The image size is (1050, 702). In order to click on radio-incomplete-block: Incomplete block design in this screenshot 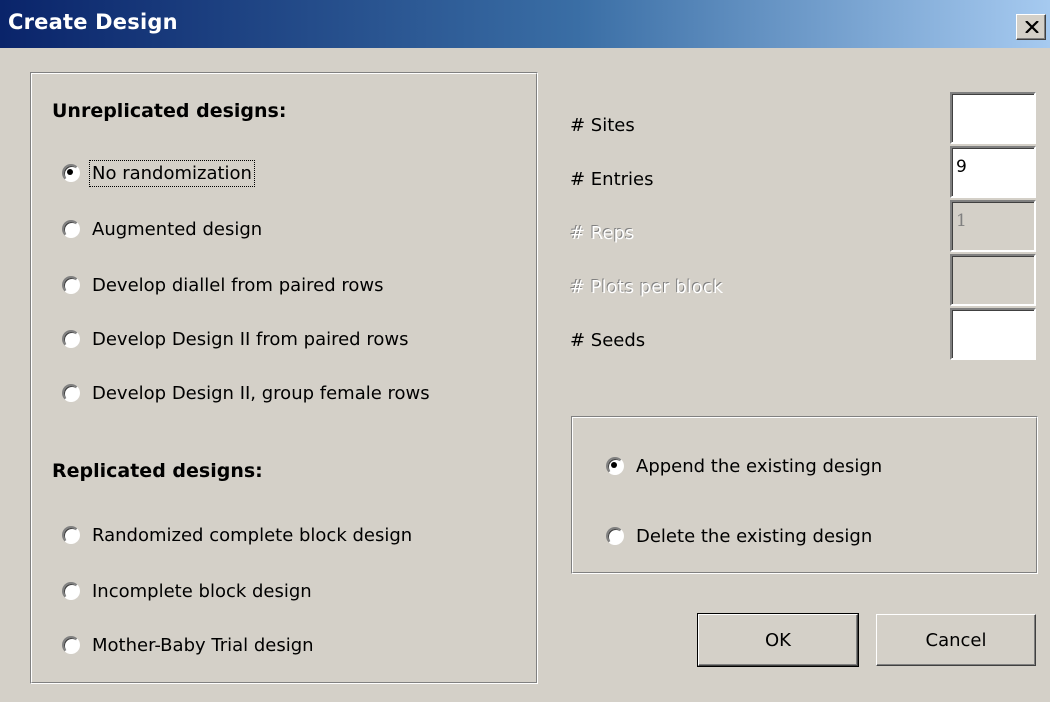, I will do `click(187, 591)`.